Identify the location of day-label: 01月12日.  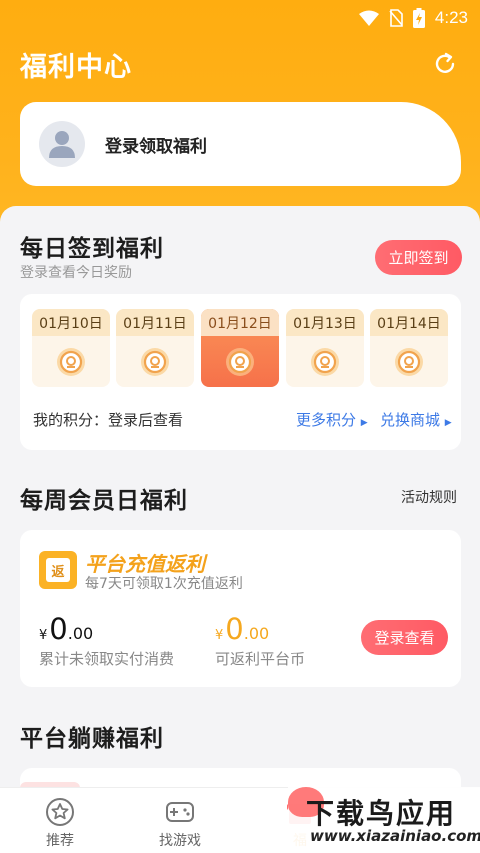
(240, 322).